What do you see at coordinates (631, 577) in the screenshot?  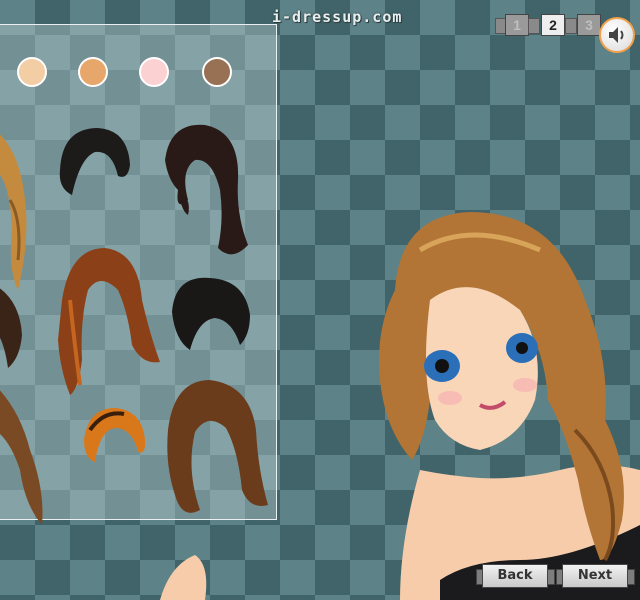 I see `next-button-cap` at bounding box center [631, 577].